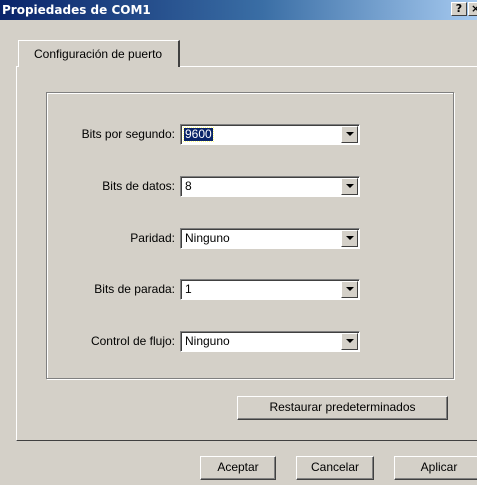 This screenshot has height=485, width=477. Describe the element at coordinates (270, 186) in the screenshot. I see `data-bits-select: 8` at that location.